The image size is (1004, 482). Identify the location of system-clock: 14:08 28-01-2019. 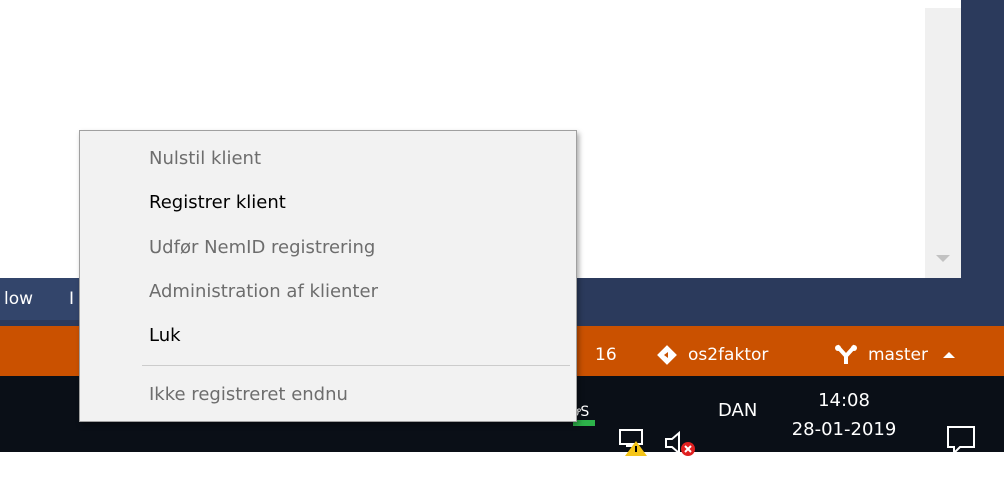
(844, 414).